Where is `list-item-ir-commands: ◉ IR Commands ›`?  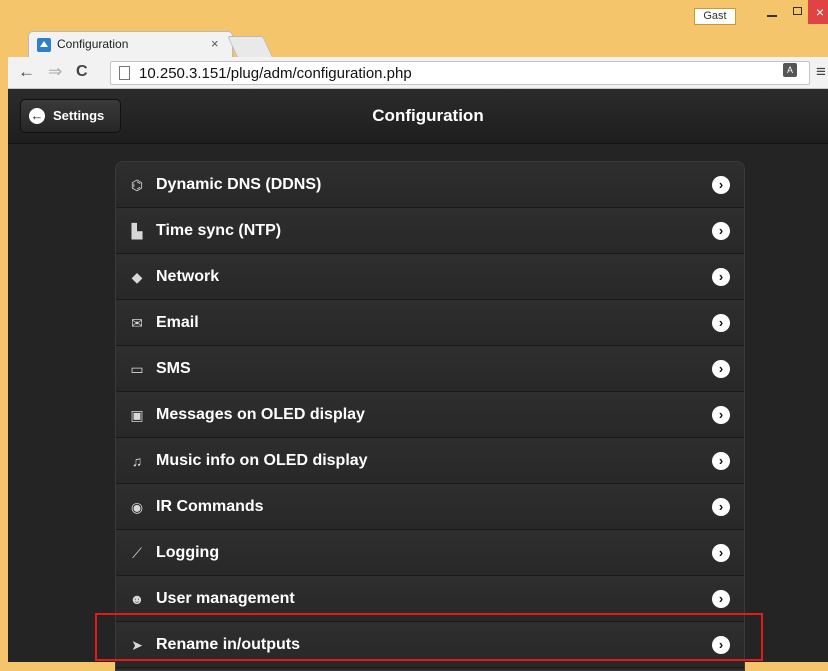
list-item-ir-commands: ◉ IR Commands › is located at coordinates (430, 507).